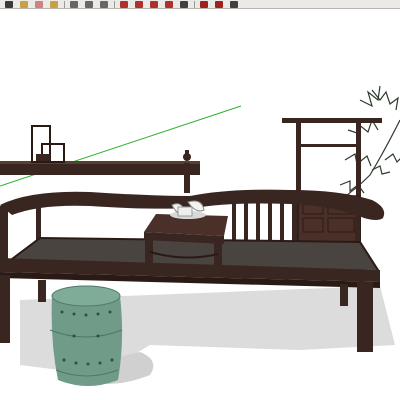 The height and width of the screenshot is (400, 400). I want to click on circle-icon, so click(89, 4).